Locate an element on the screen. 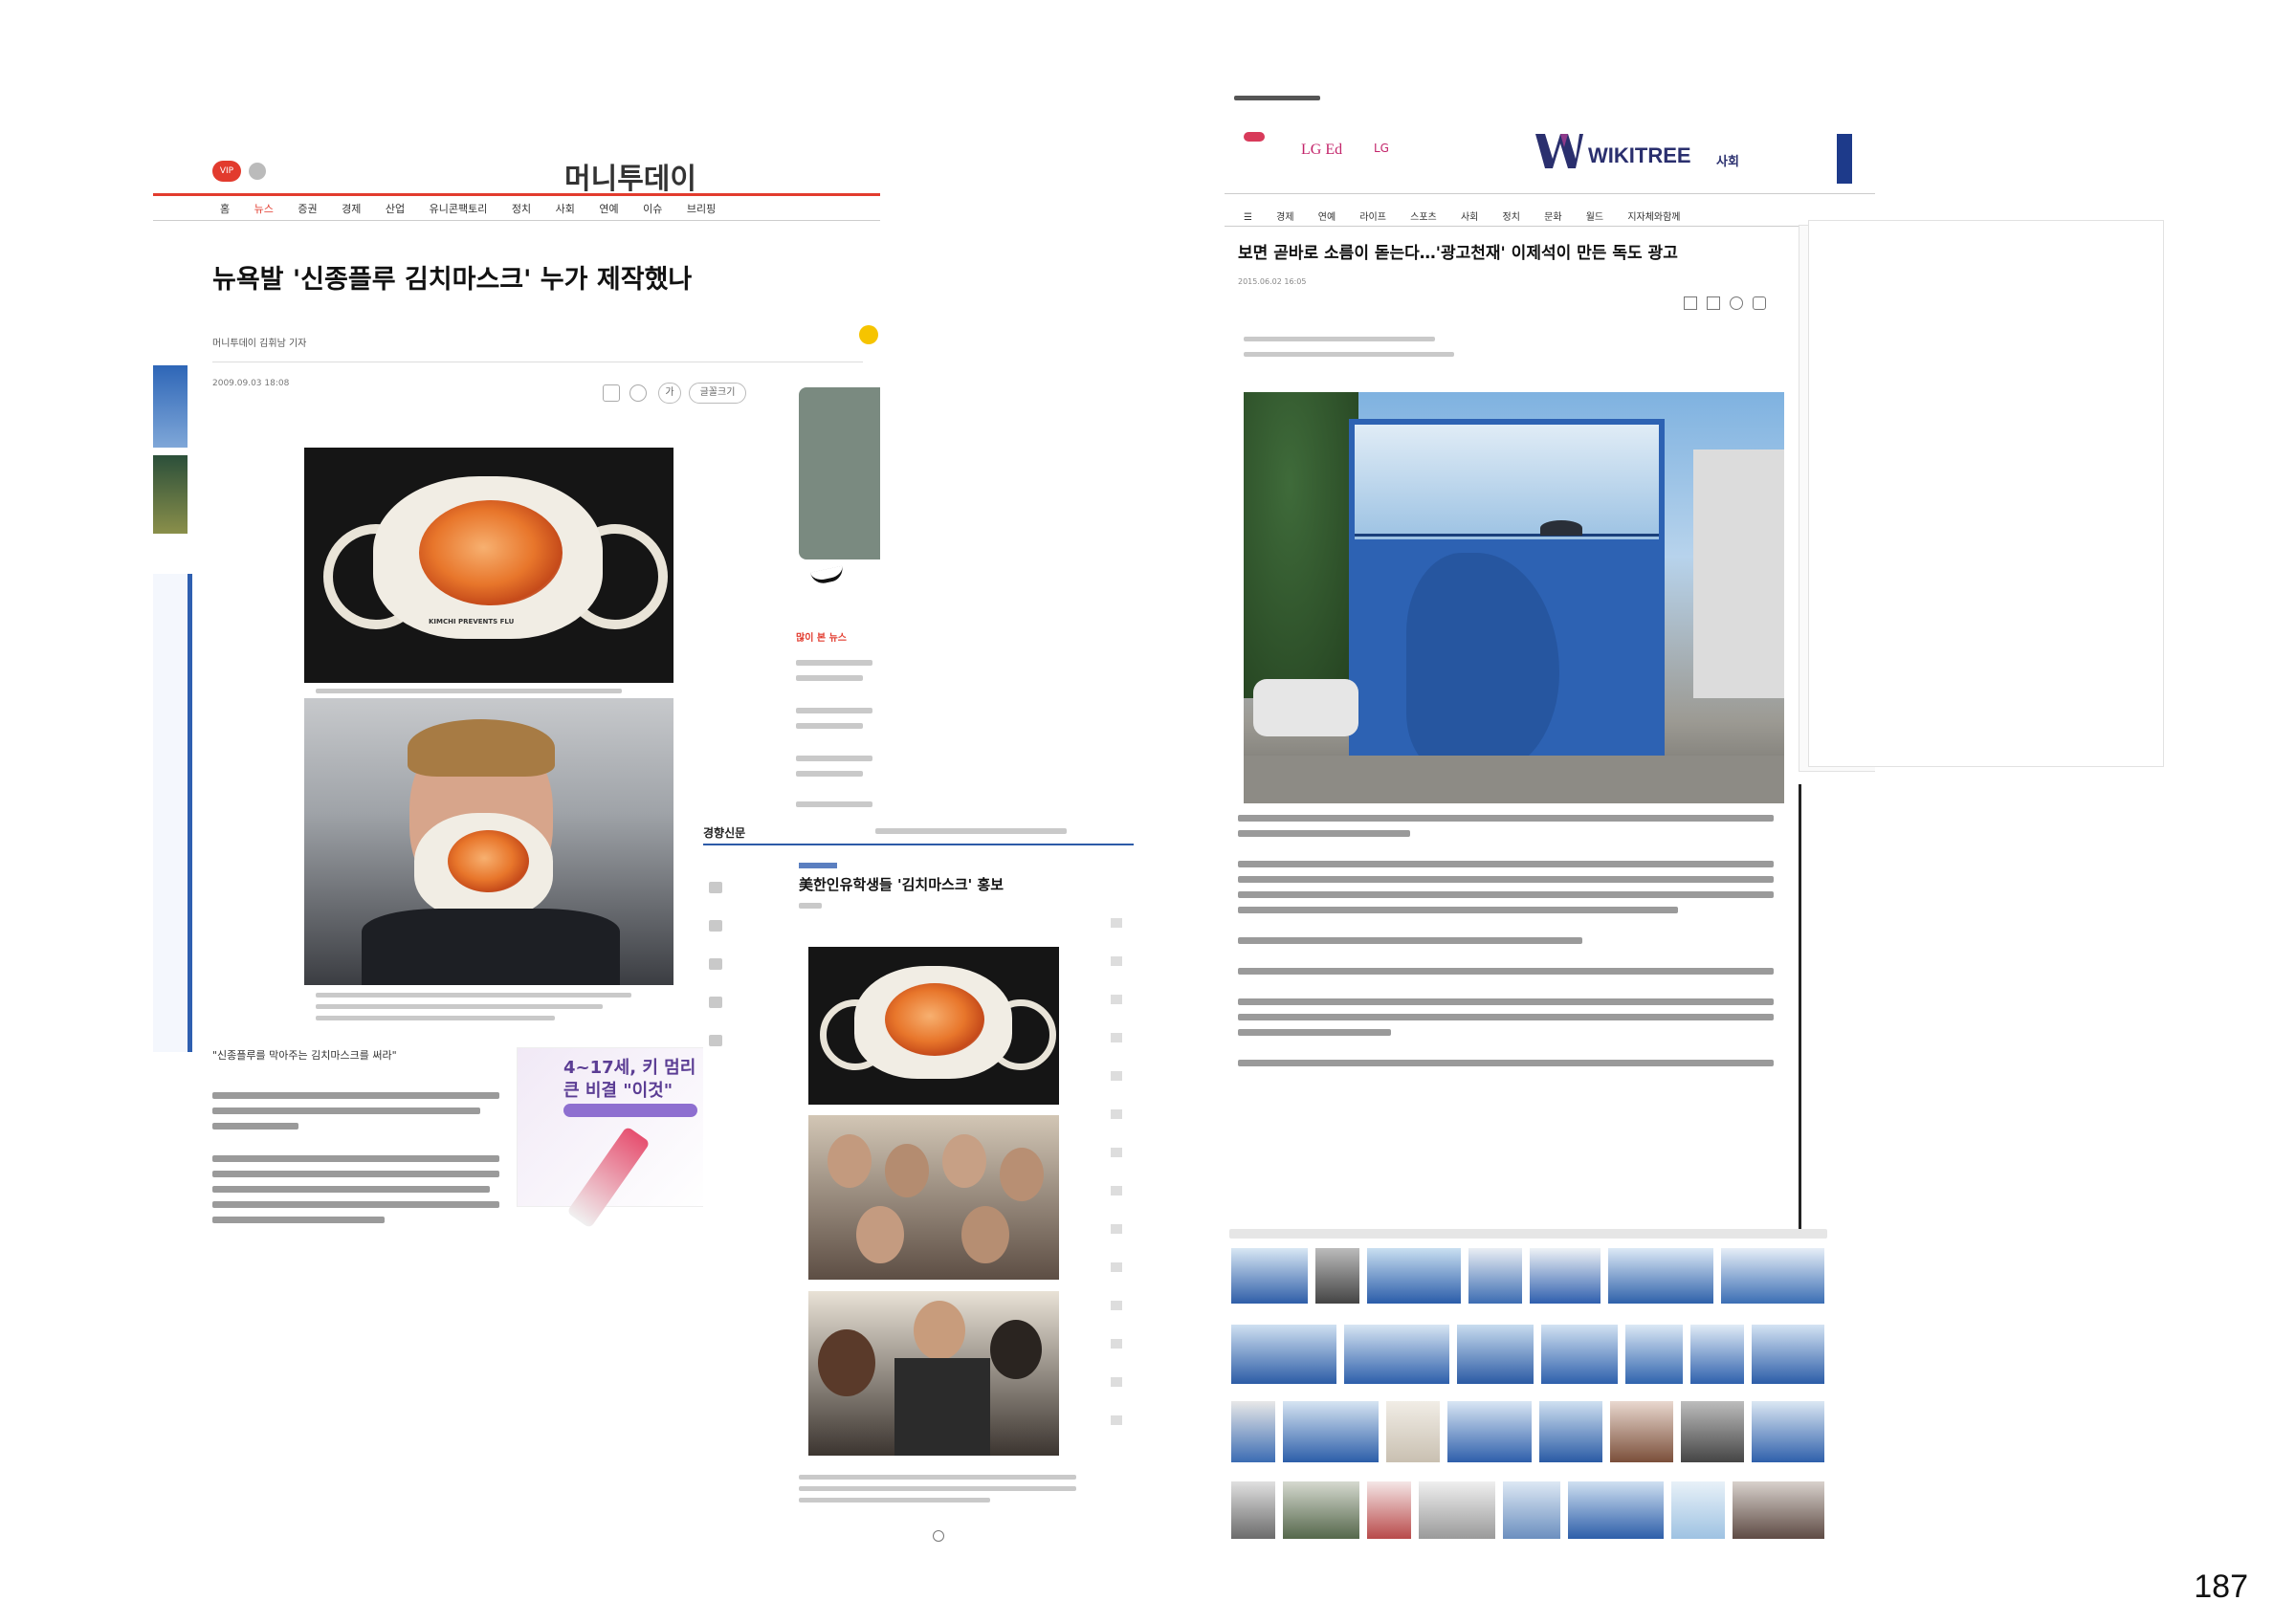 Image resolution: width=2296 pixels, height=1623 pixels. sea-line is located at coordinates (1507, 535).